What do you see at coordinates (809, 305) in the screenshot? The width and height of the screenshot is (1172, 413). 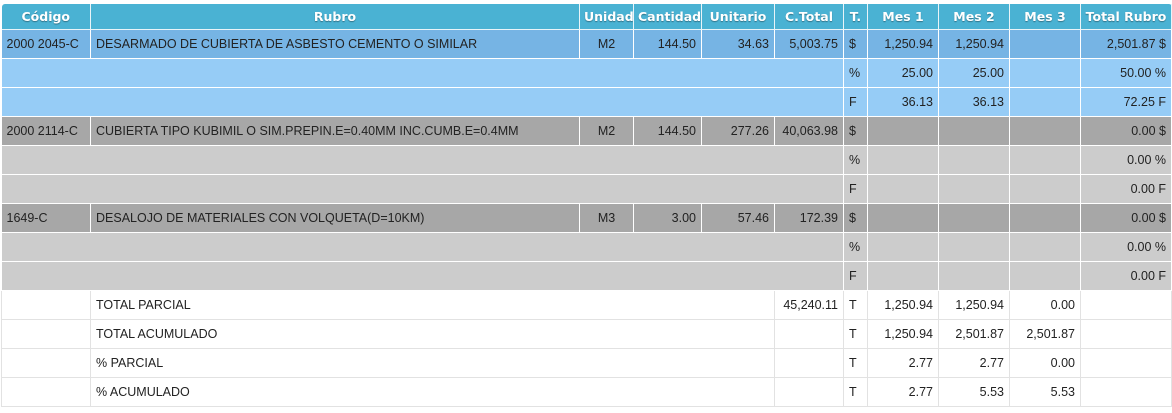 I see `total-ctotal: 45,240.11` at bounding box center [809, 305].